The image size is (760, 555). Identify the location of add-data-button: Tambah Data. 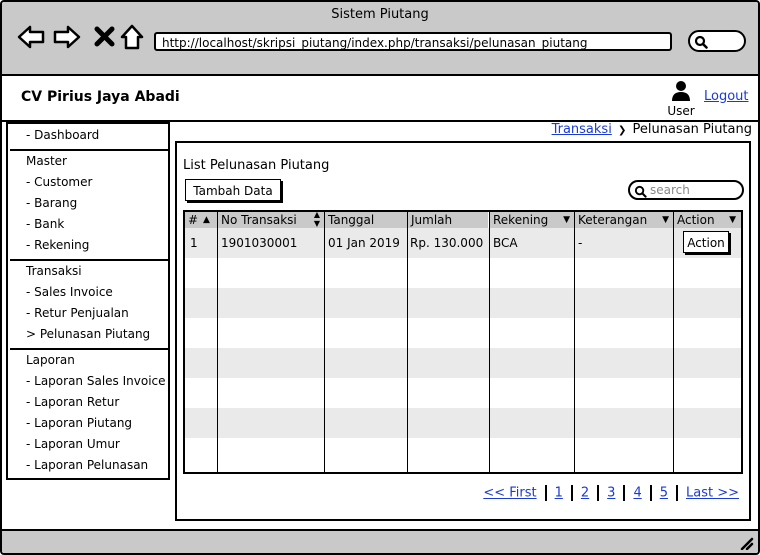
(233, 190).